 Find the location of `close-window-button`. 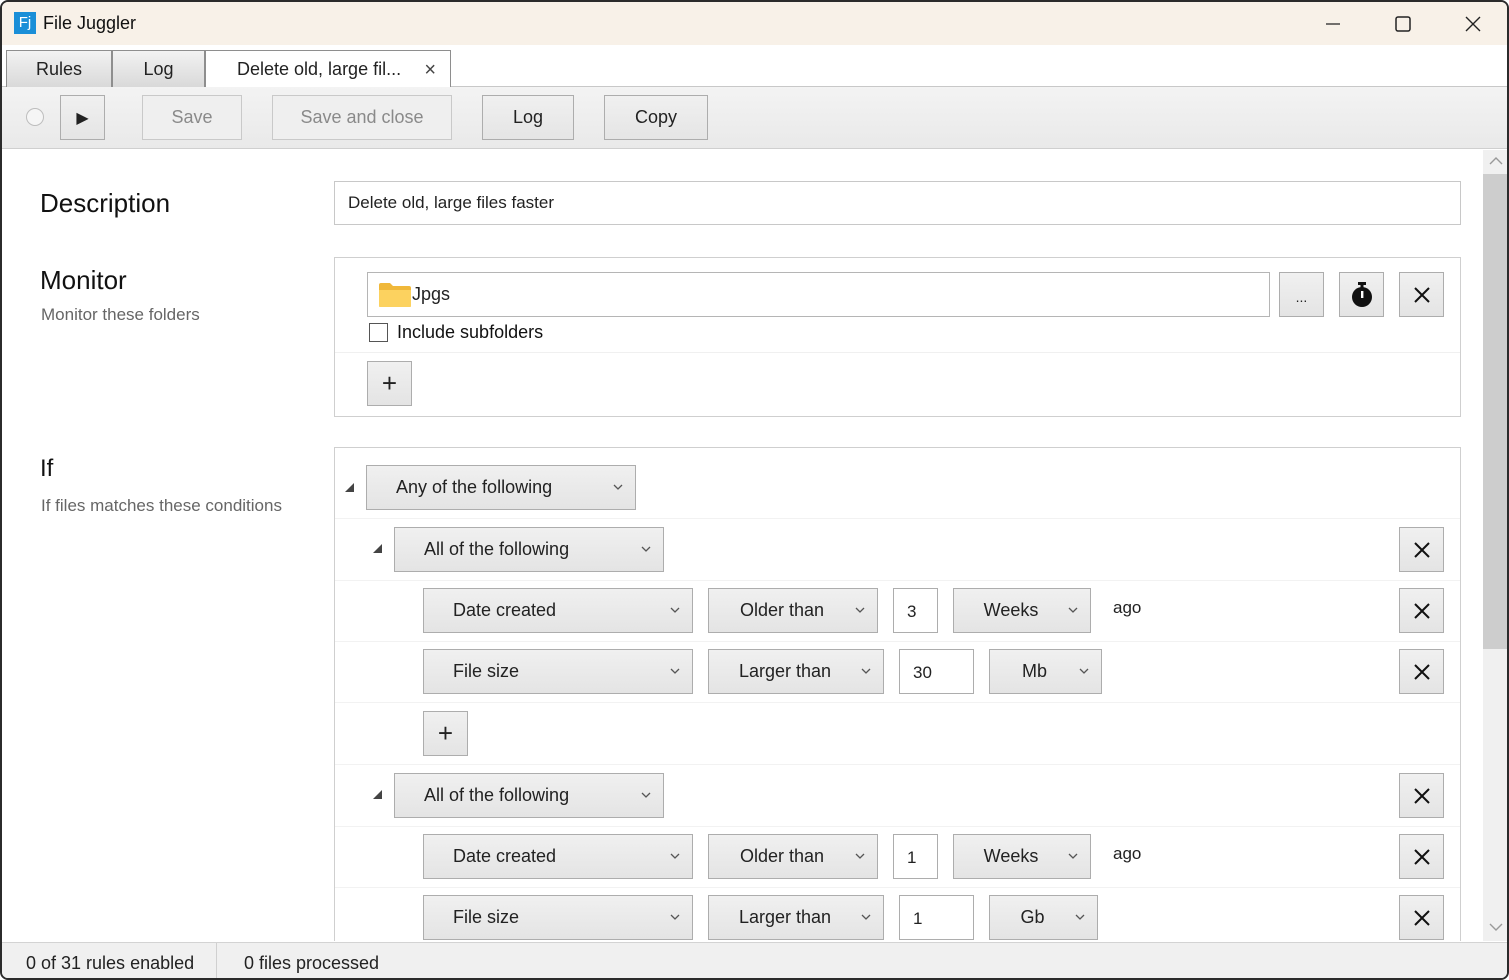

close-window-button is located at coordinates (1472, 23).